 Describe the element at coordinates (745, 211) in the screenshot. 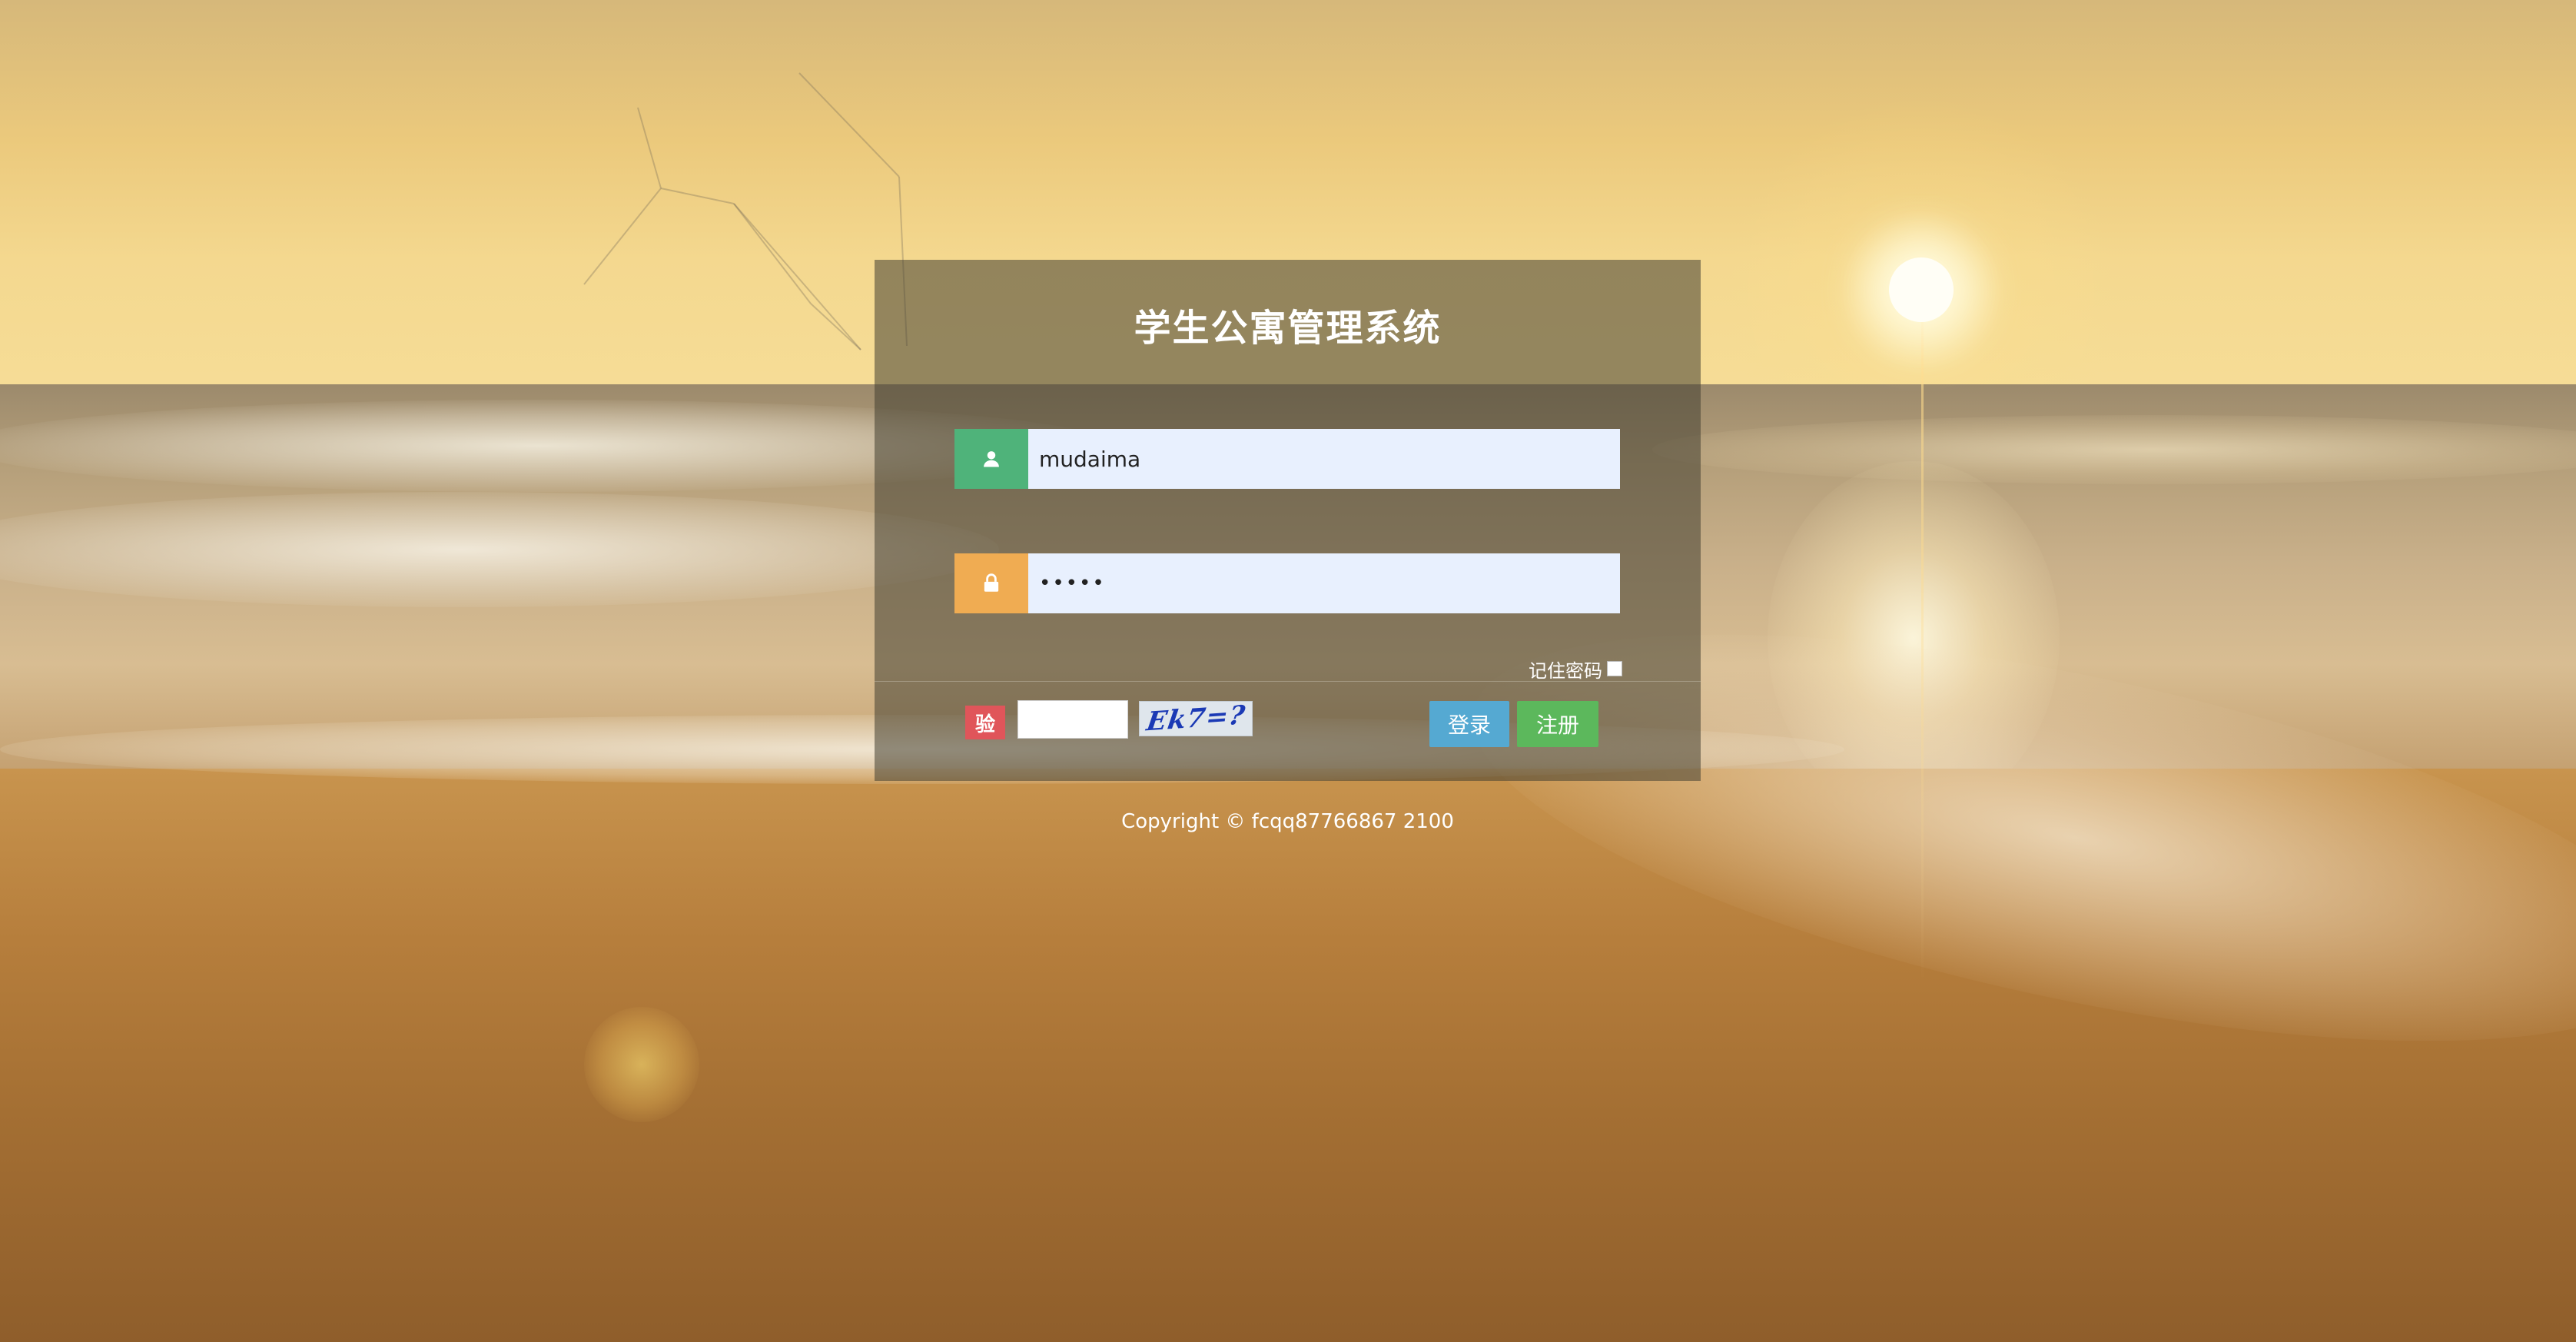

I see `particle-lines` at that location.